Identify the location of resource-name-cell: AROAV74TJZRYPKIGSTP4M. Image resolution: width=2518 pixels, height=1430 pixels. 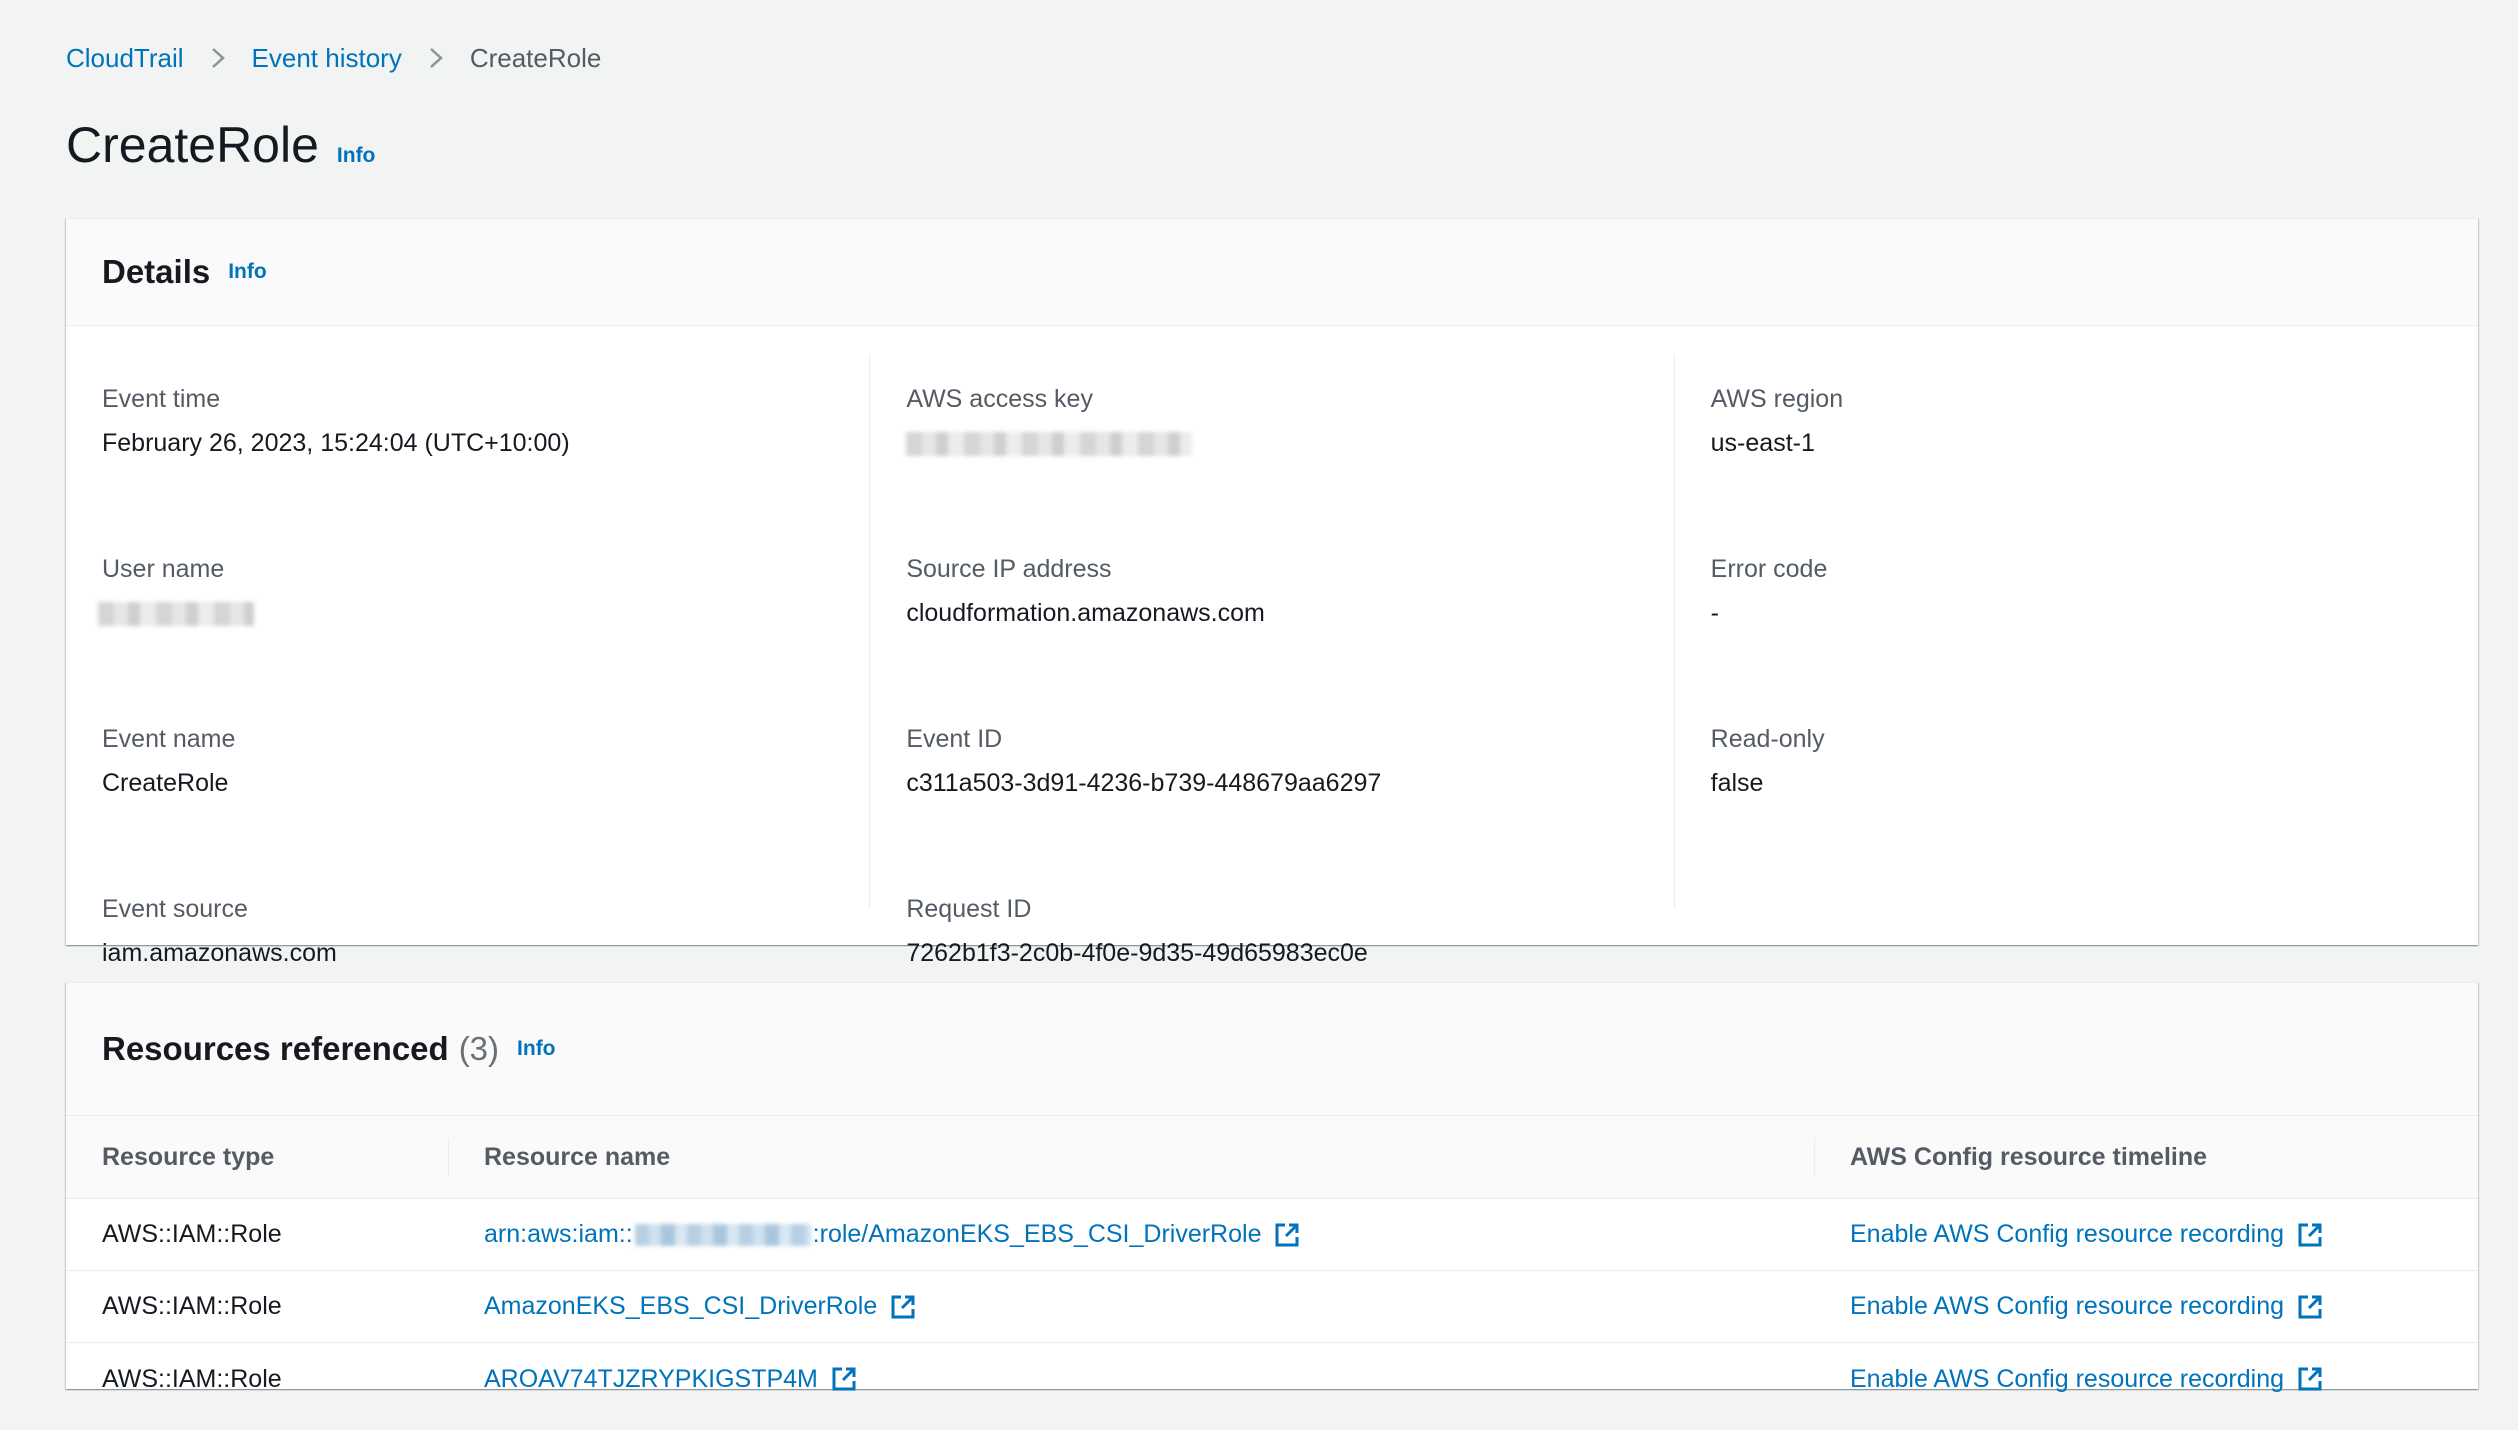
(1131, 1379).